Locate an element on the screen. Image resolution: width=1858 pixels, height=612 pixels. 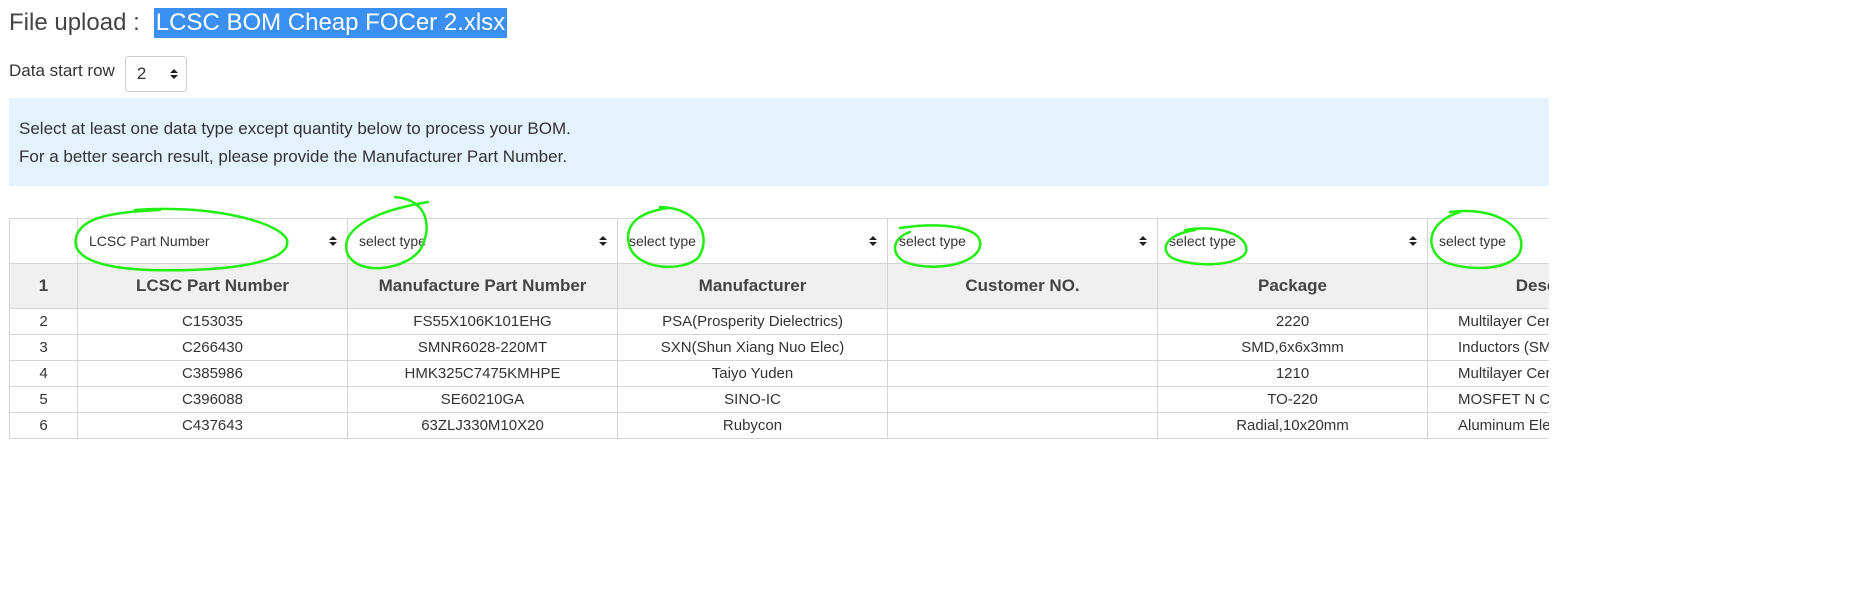
data-start-row-value: 2 is located at coordinates (141, 73).